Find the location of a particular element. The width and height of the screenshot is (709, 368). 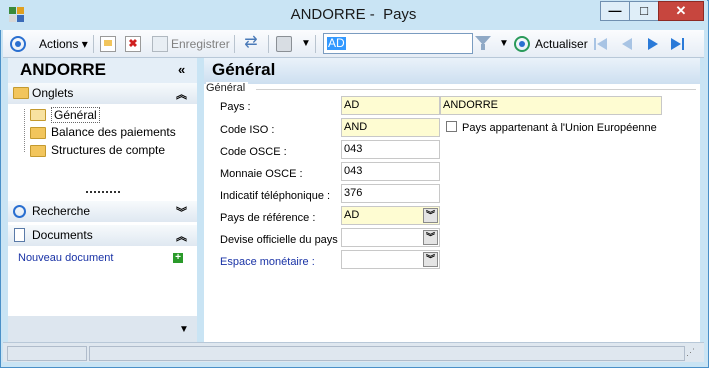

status-bar is located at coordinates (353, 352).